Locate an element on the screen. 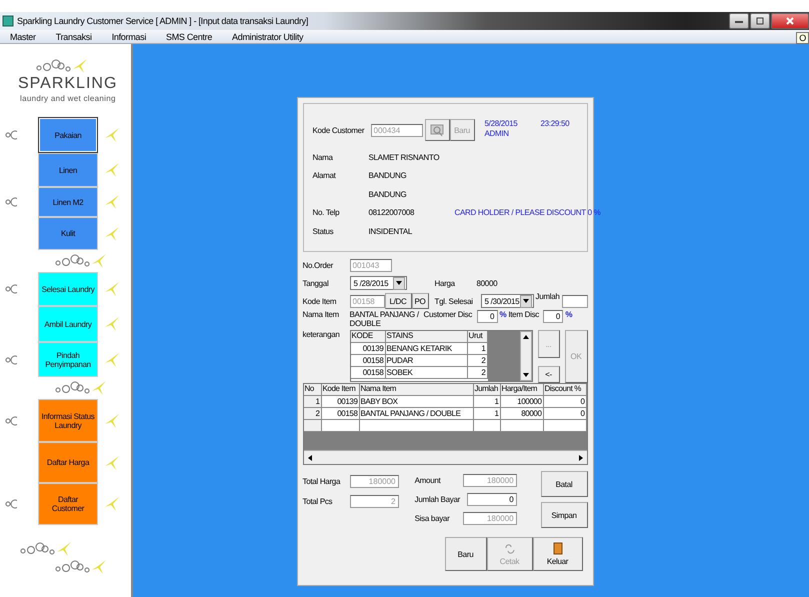 The width and height of the screenshot is (809, 597). column-header: Nama Item is located at coordinates (417, 390).